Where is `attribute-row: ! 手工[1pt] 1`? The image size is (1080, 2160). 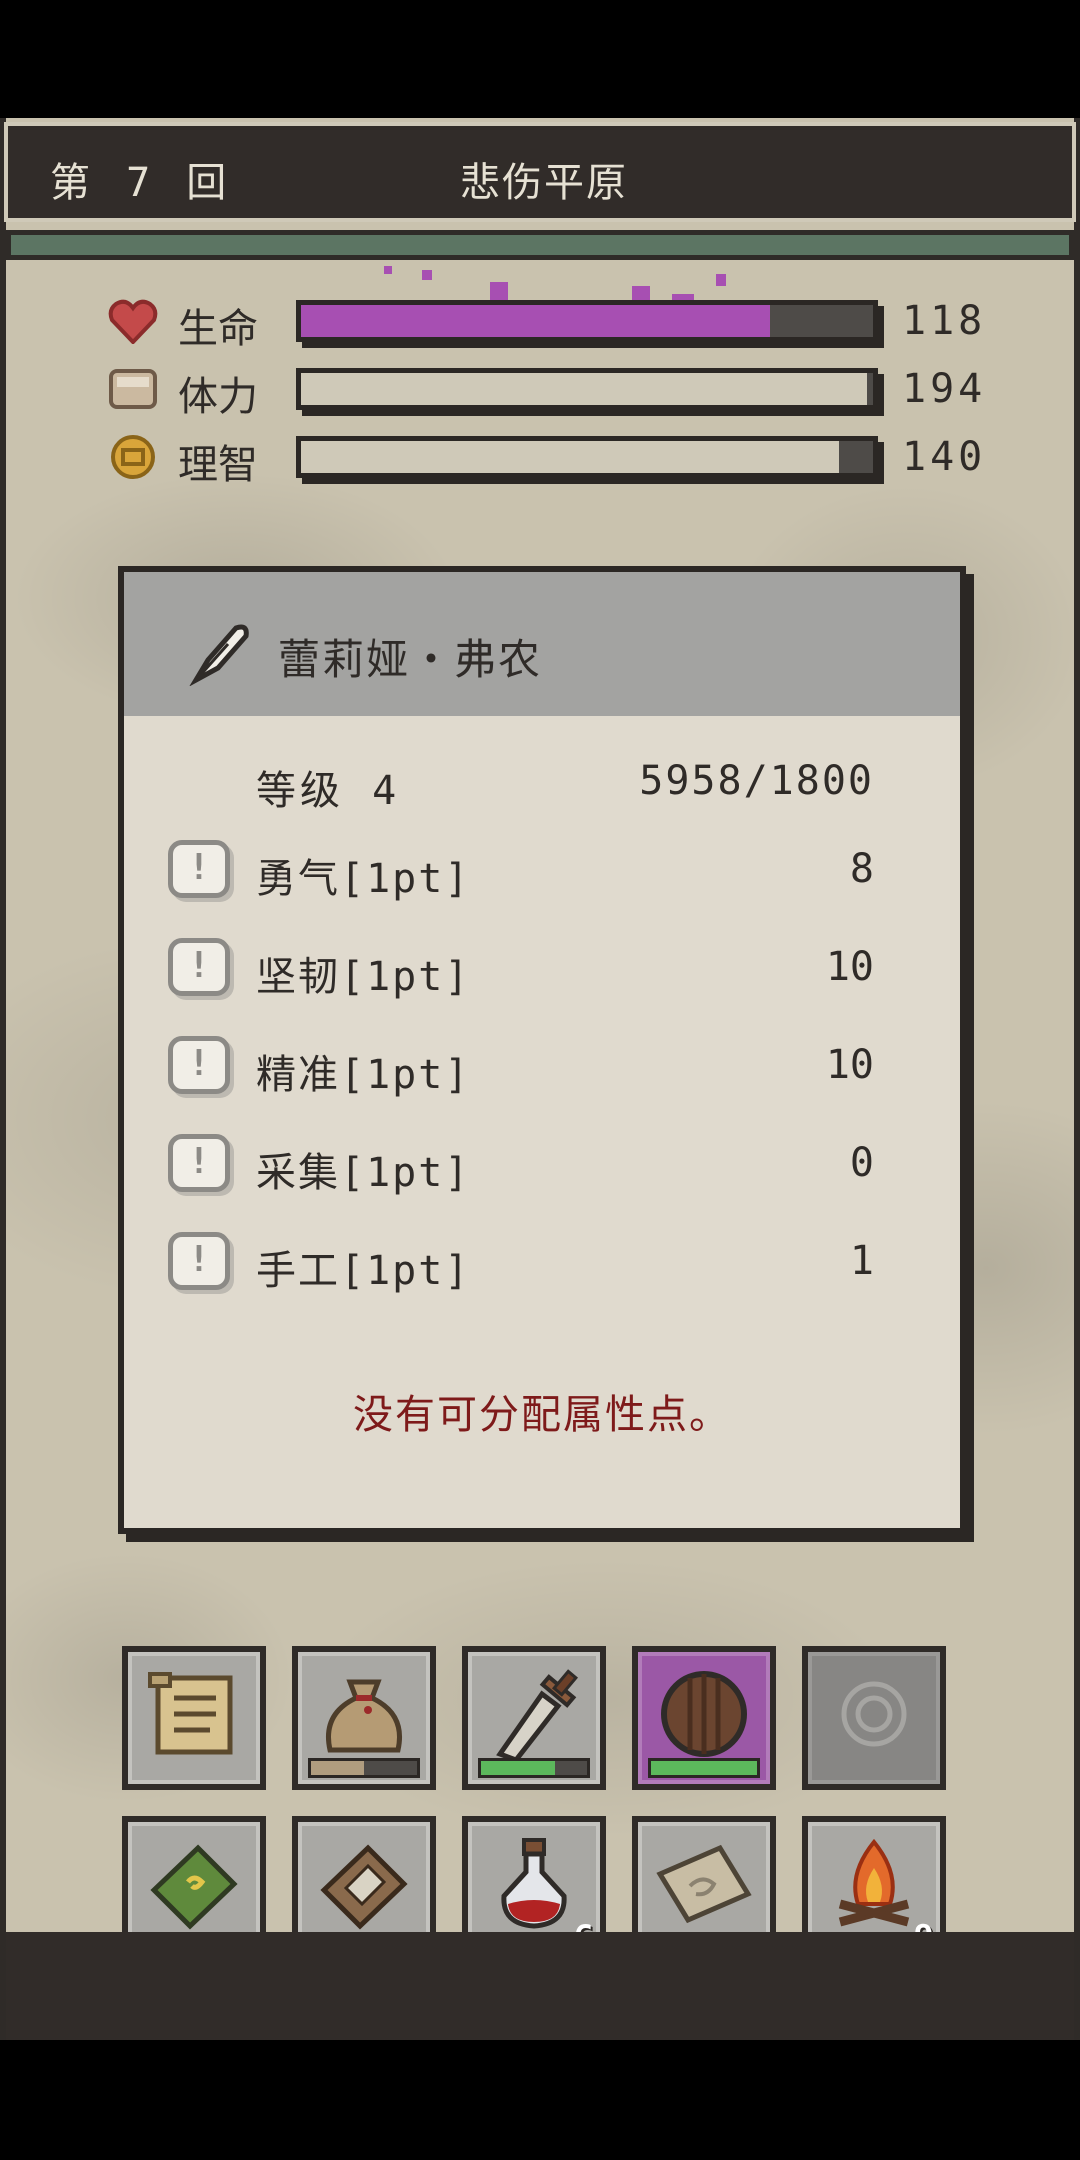
attribute-row: ! 手工[1pt] 1 is located at coordinates (542, 1263).